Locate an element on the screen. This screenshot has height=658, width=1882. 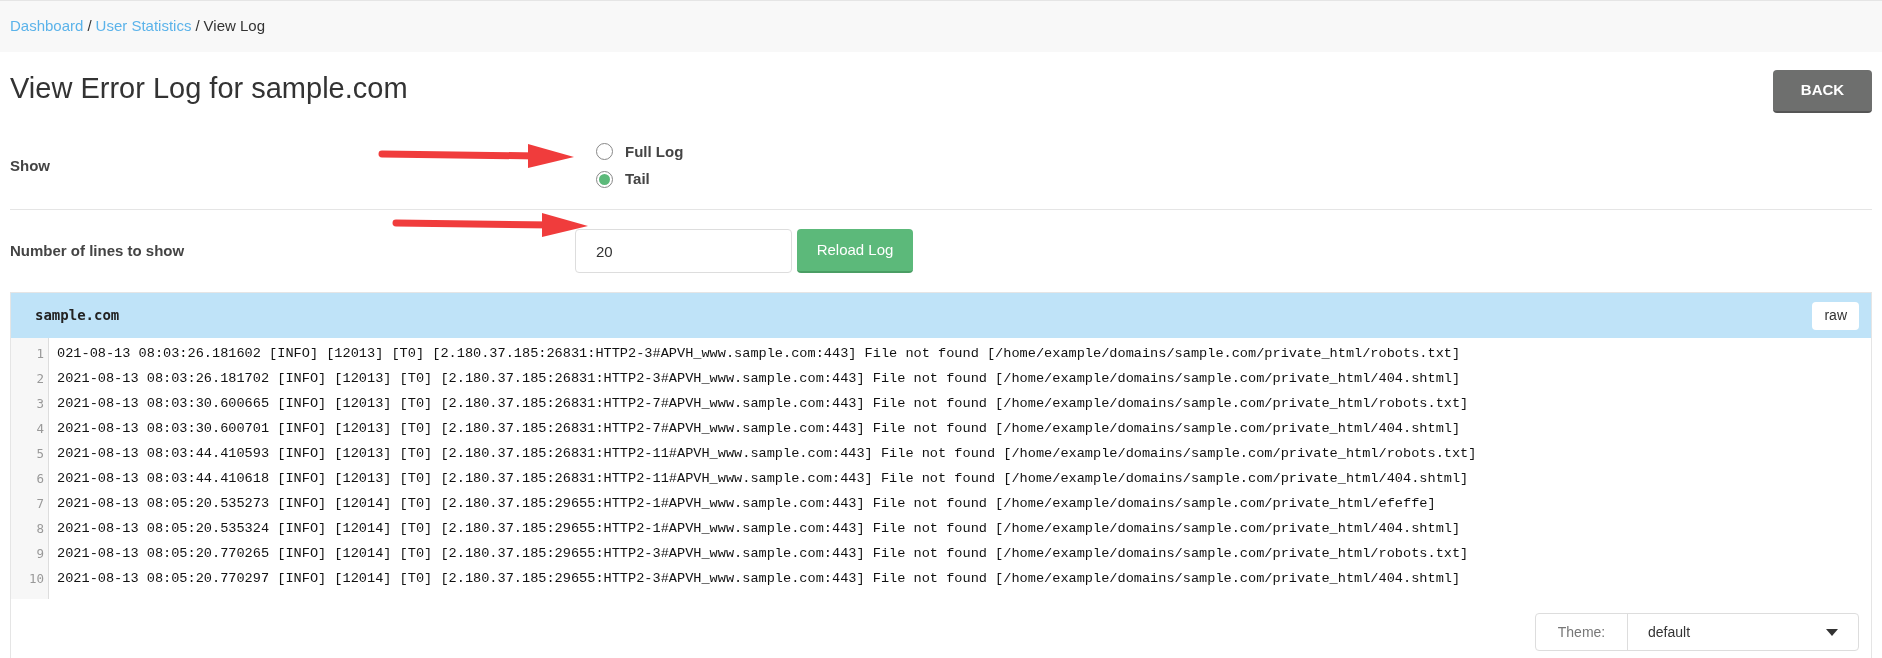
log-line: 2021-08-13 08:03:44.410593 [INFO] [12013] [T0] [2.180.37.185:26831:HTTP2-11#APVH_www.sample.com:443] File not found [/home/example/domains/sample.com/private_html/robots.txt] is located at coordinates (767, 454).